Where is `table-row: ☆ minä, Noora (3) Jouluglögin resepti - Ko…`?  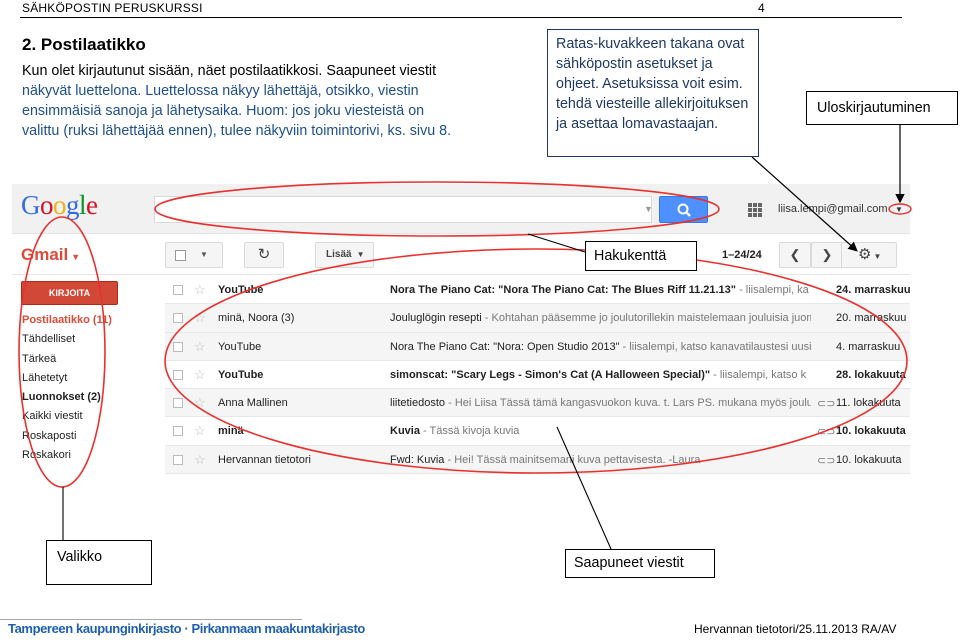 table-row: ☆ minä, Noora (3) Jouluglögin resepti - Ko… is located at coordinates (537, 318).